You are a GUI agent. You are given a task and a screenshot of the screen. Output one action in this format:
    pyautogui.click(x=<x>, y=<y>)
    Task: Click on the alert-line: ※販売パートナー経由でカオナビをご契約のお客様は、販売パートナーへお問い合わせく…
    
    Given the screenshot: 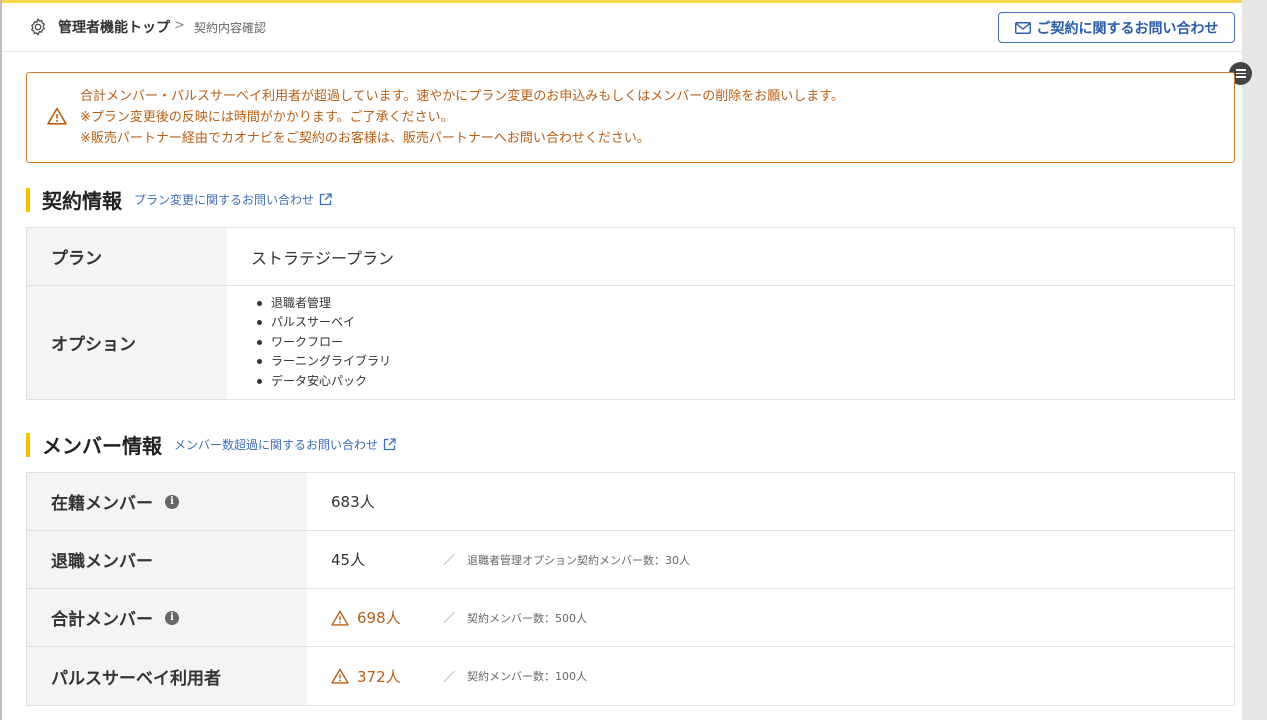 What is the action you would take?
    pyautogui.click(x=365, y=138)
    